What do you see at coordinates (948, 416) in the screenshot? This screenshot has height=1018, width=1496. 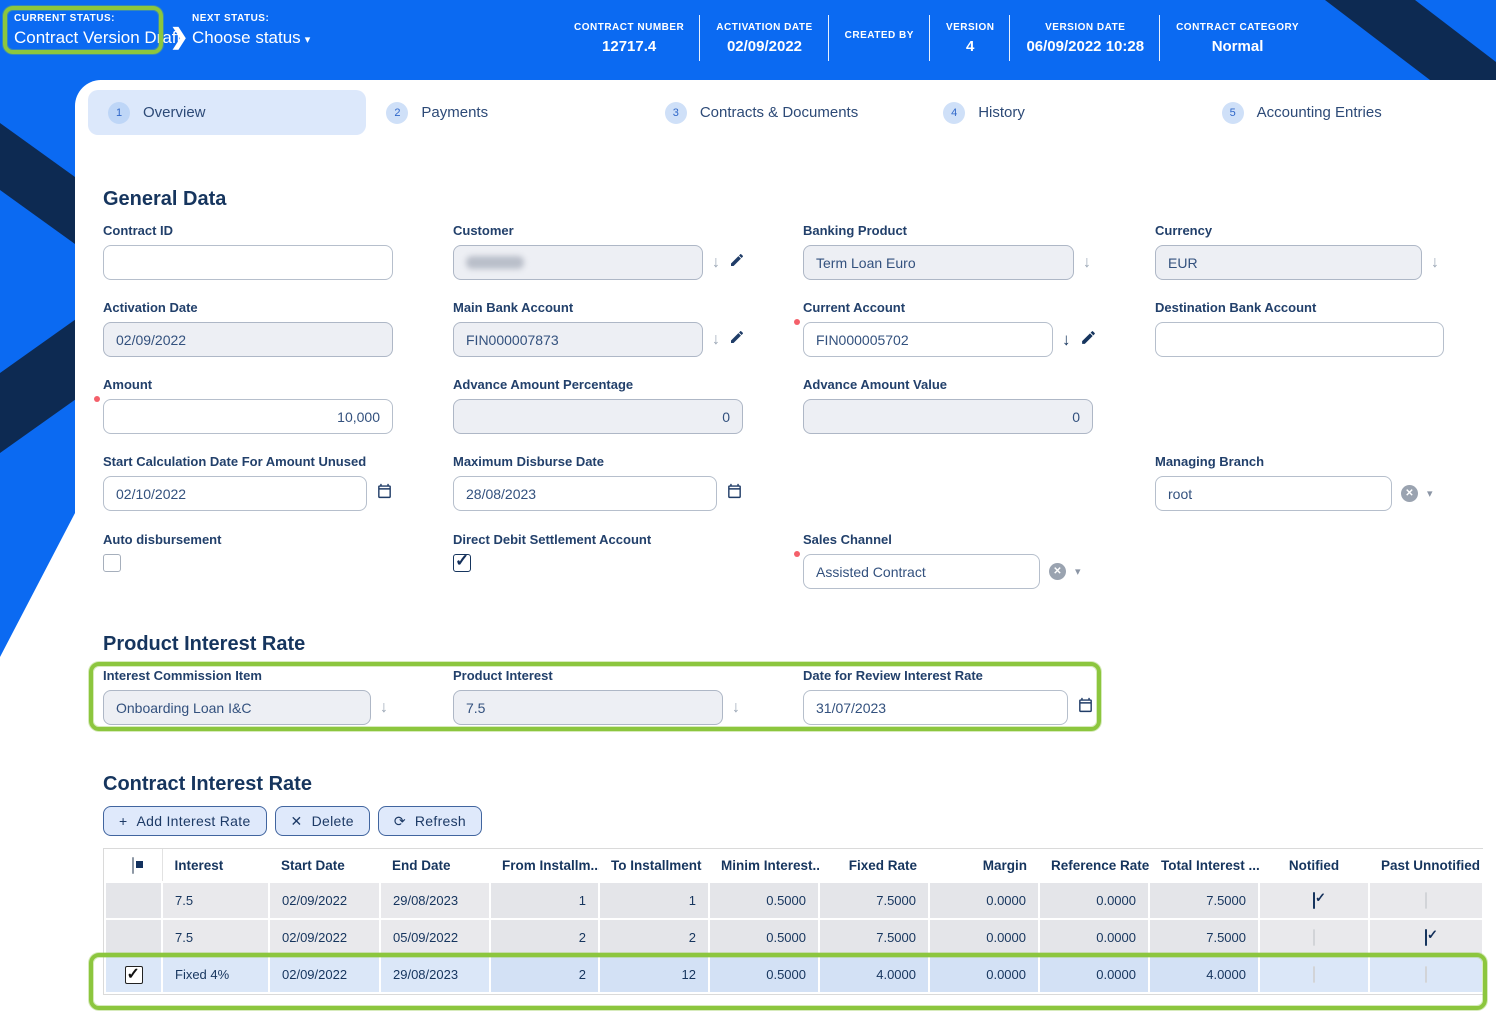 I see `advance-amount-value-input: 0` at bounding box center [948, 416].